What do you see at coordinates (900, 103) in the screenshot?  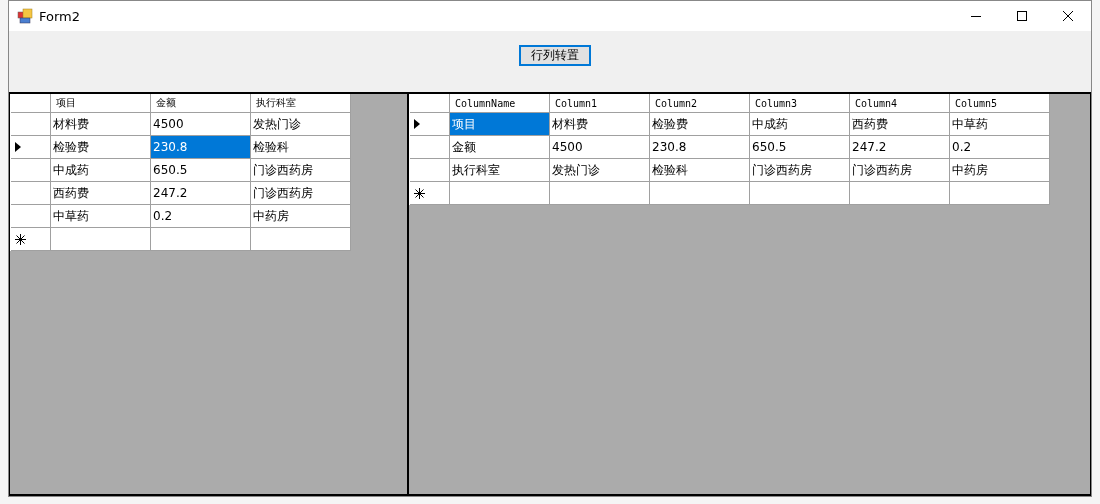 I see `column-header: Column4` at bounding box center [900, 103].